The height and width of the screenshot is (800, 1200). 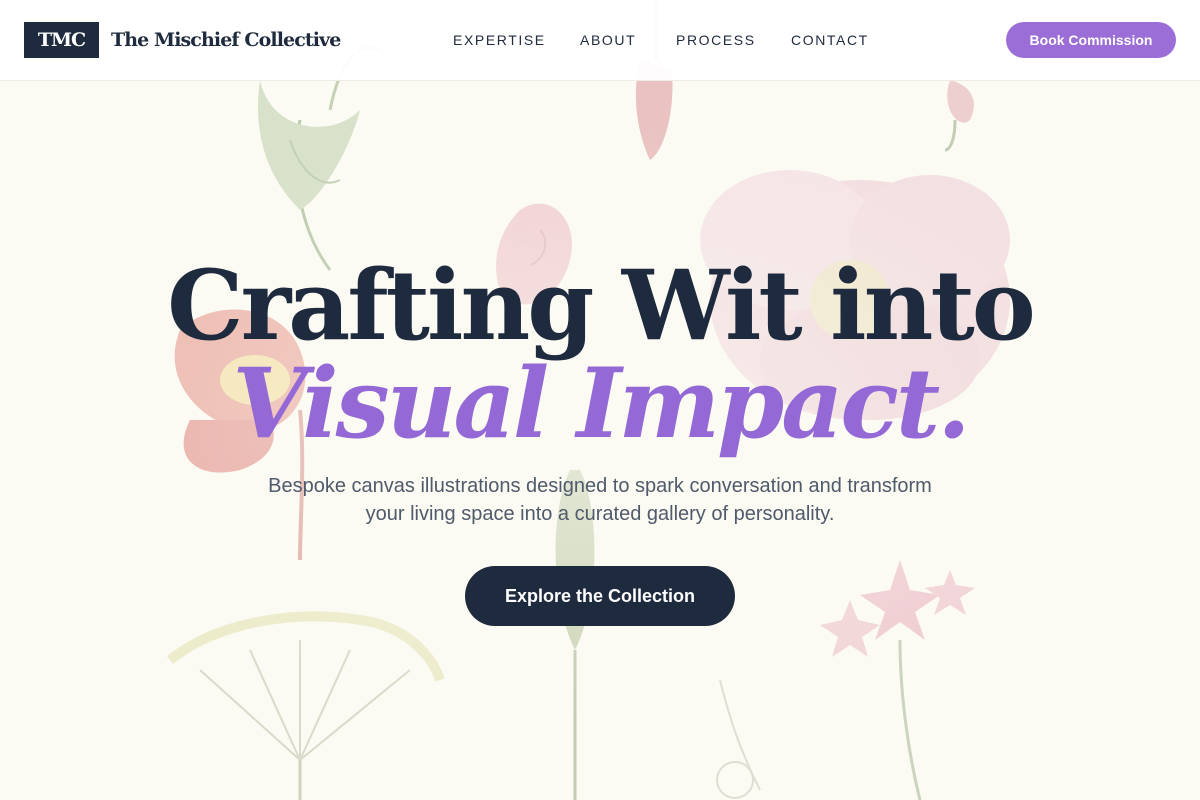 I want to click on explore-collection-button: Explore the Collection, so click(x=600, y=596).